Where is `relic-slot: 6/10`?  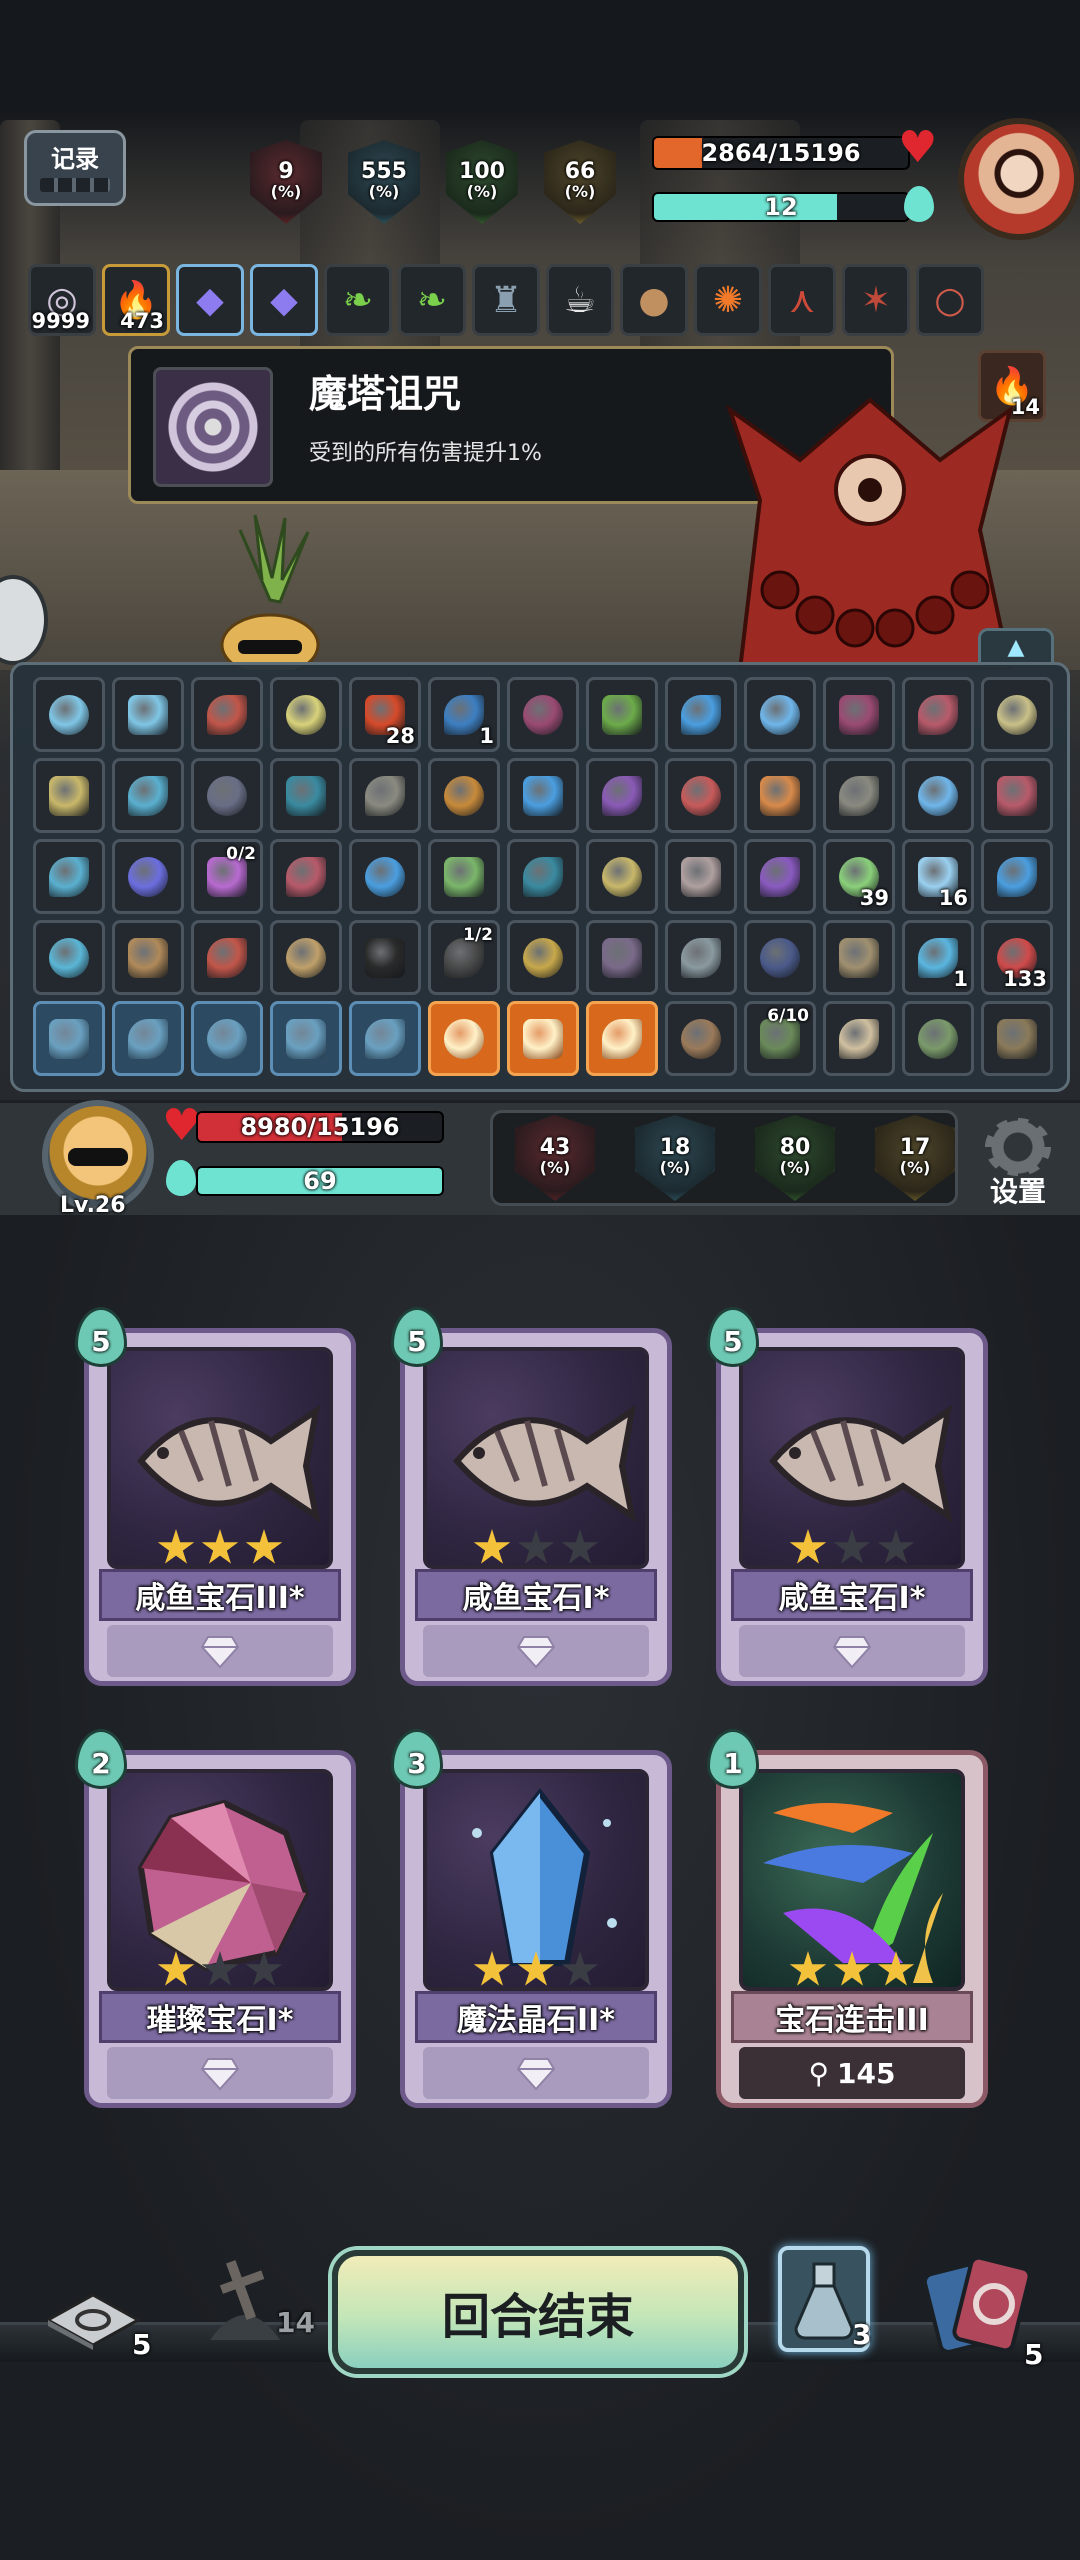 relic-slot: 6/10 is located at coordinates (780, 1038).